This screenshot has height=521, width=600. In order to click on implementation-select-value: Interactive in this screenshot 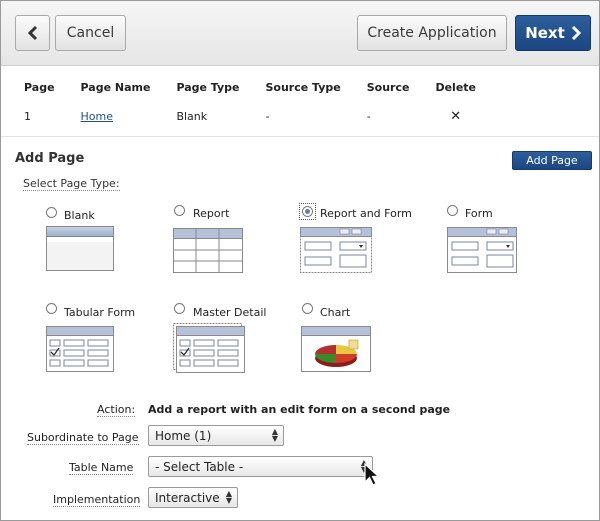, I will do `click(187, 497)`.